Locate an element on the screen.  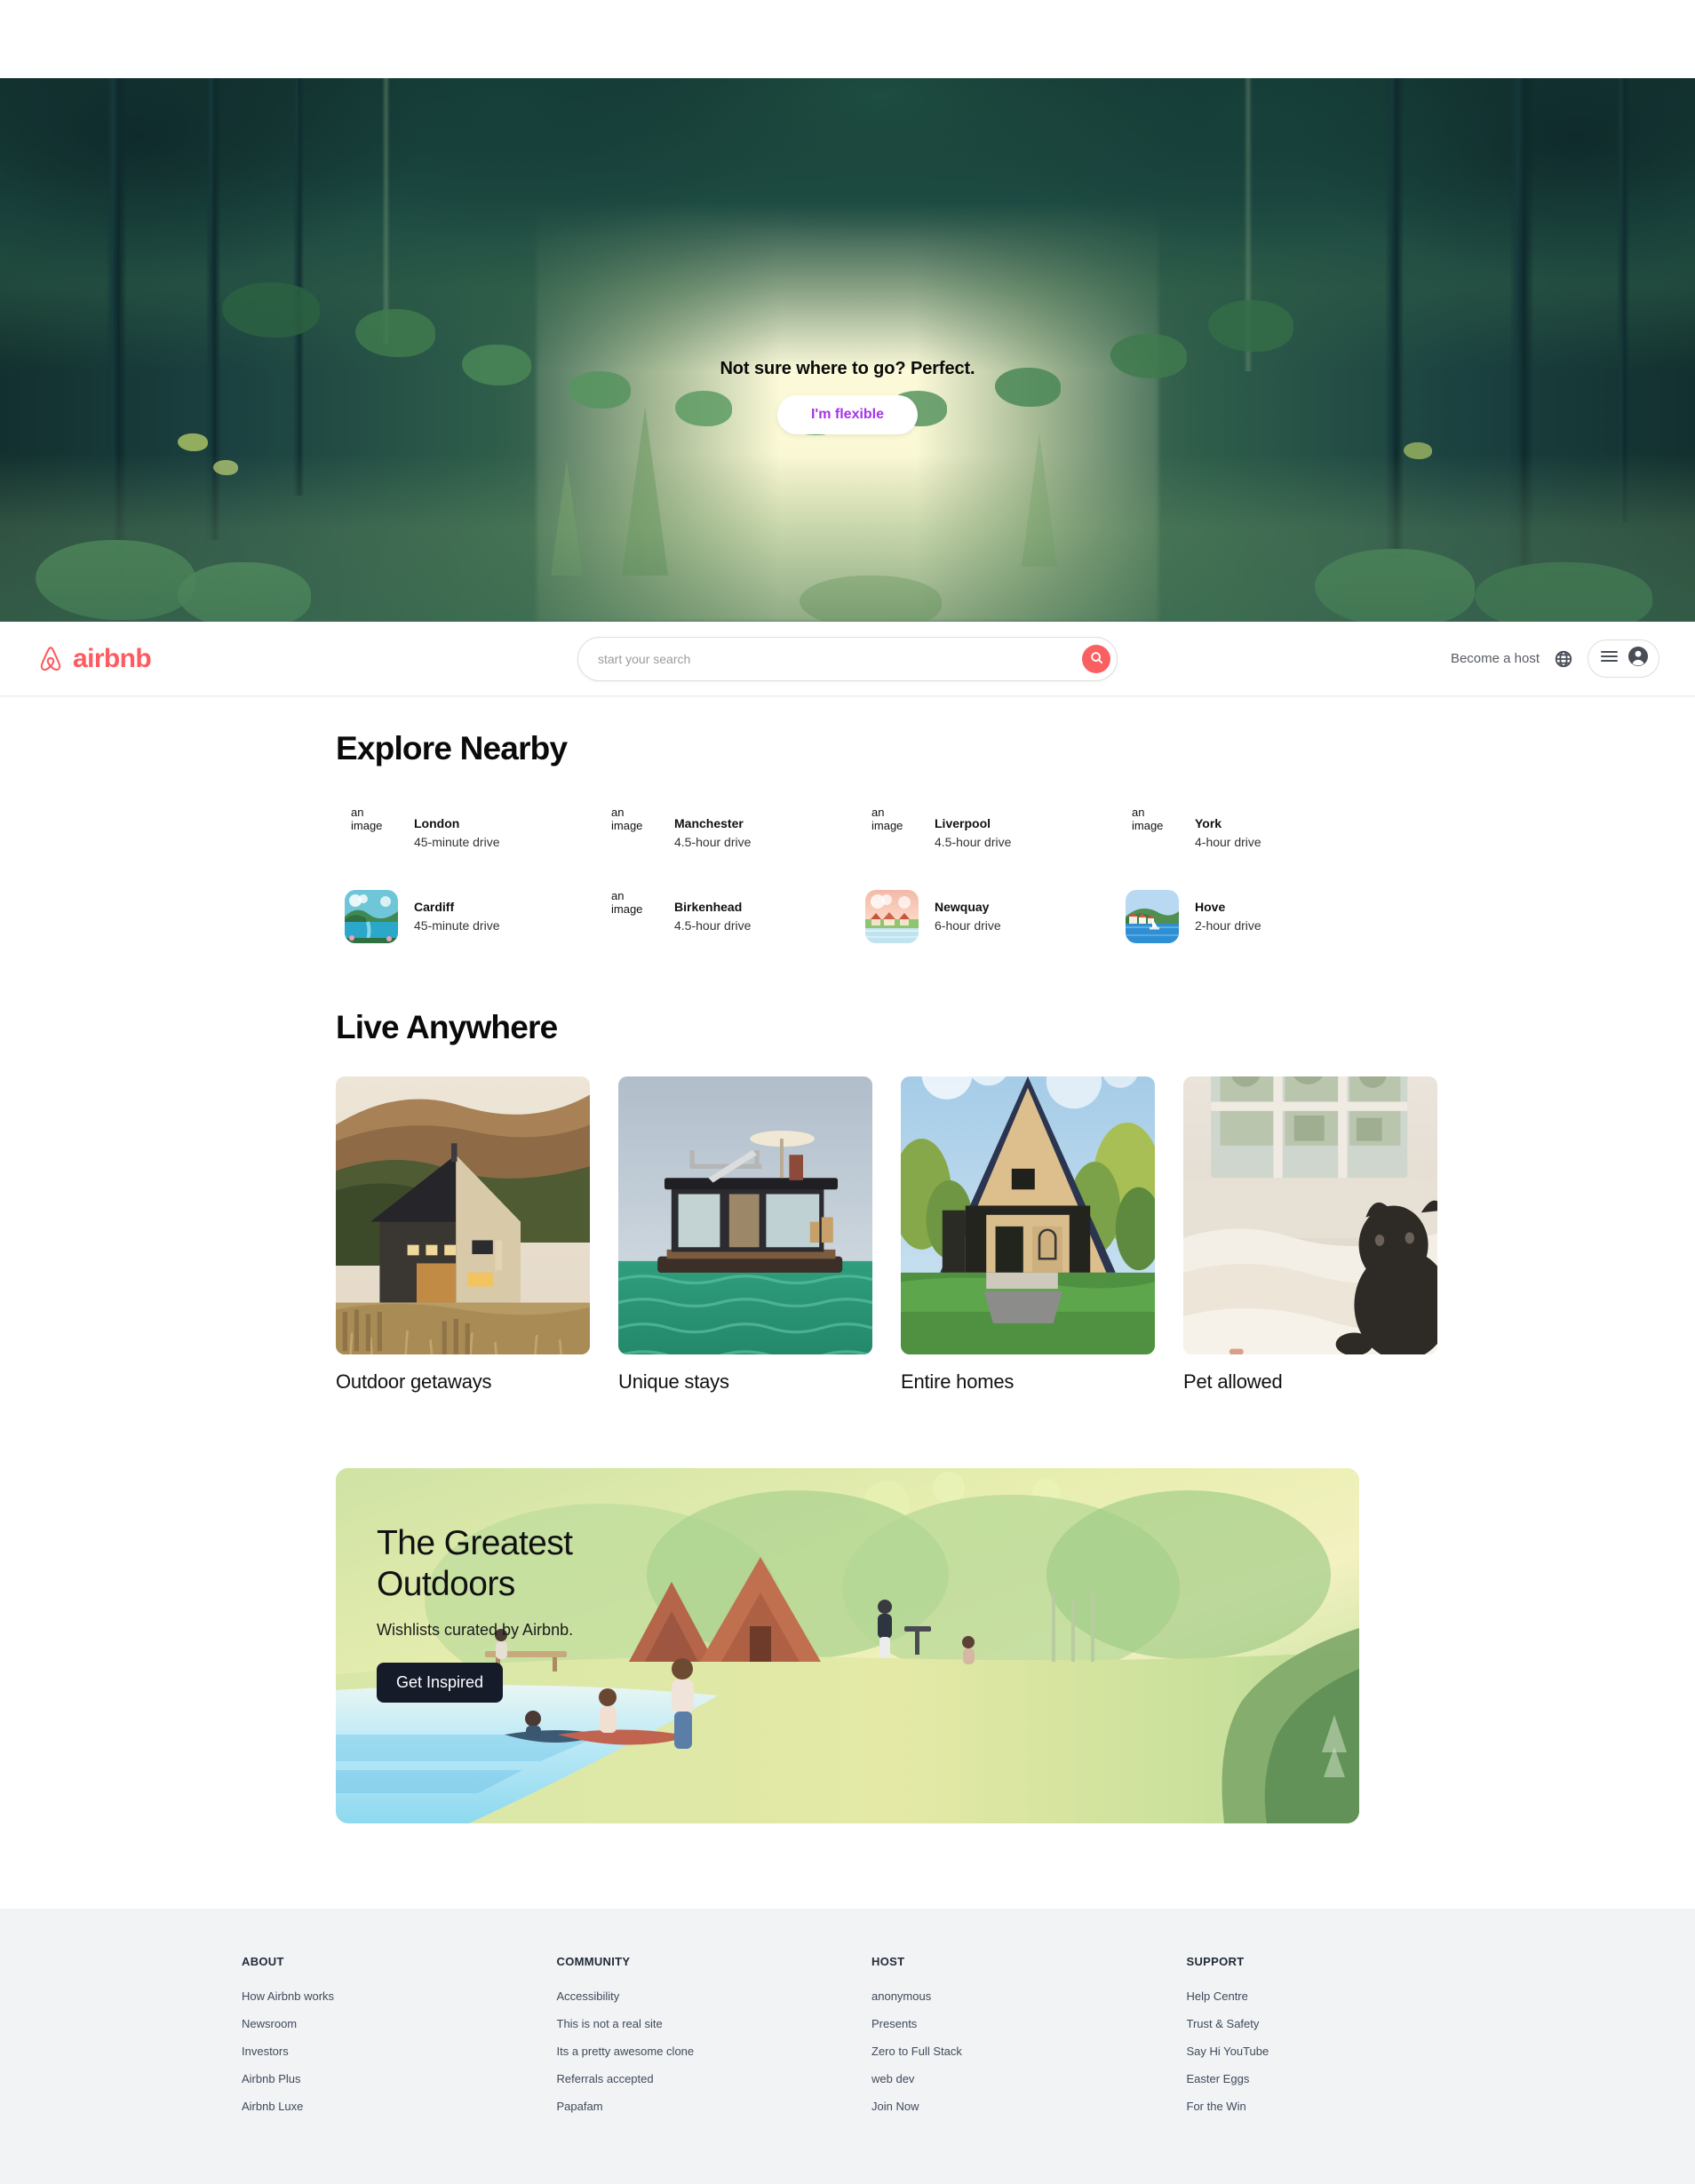
explore-card: an image Liverpool 4.5-hour drive is located at coordinates (977, 833).